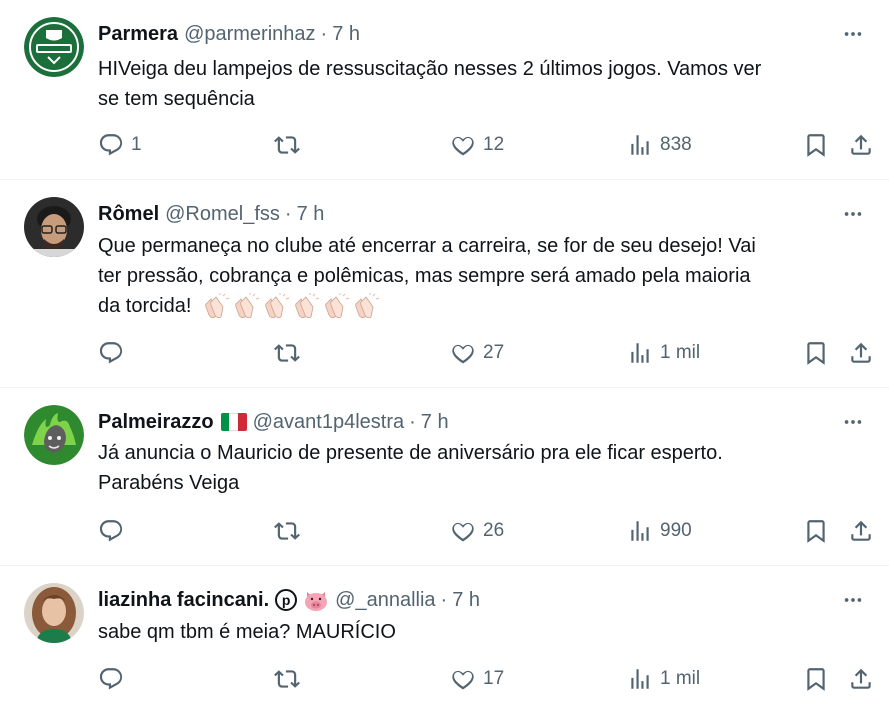 The image size is (889, 715). Describe the element at coordinates (477, 531) in the screenshot. I see `like-button: 26` at that location.